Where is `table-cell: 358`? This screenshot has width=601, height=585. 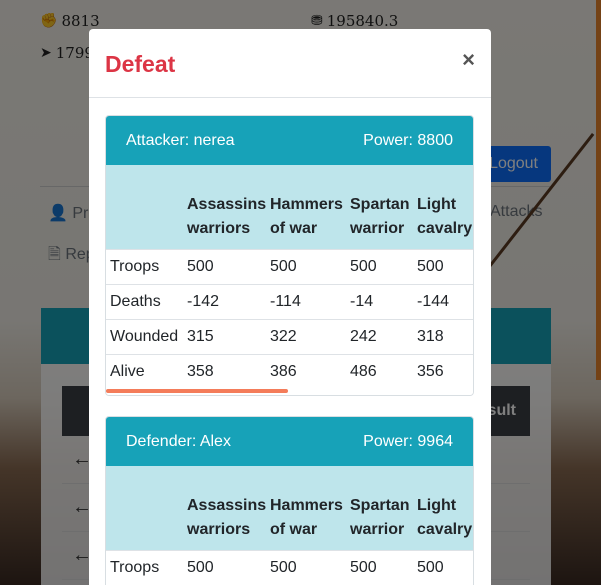 table-cell: 358 is located at coordinates (224, 371).